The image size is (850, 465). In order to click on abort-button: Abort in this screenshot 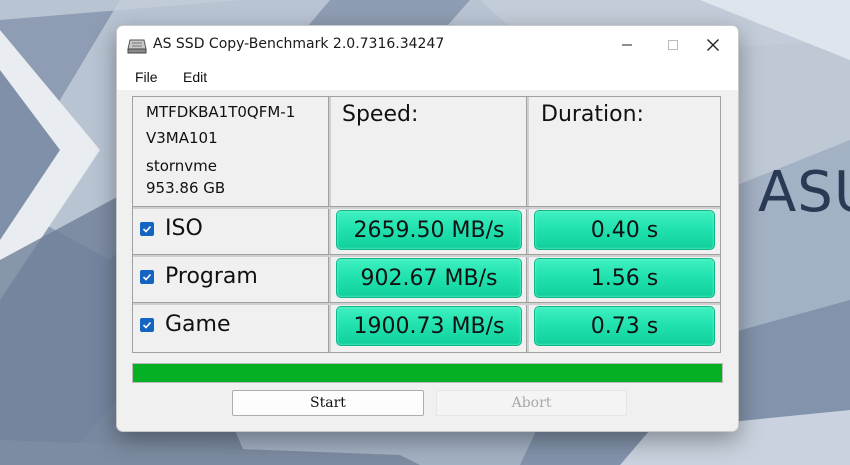, I will do `click(531, 403)`.